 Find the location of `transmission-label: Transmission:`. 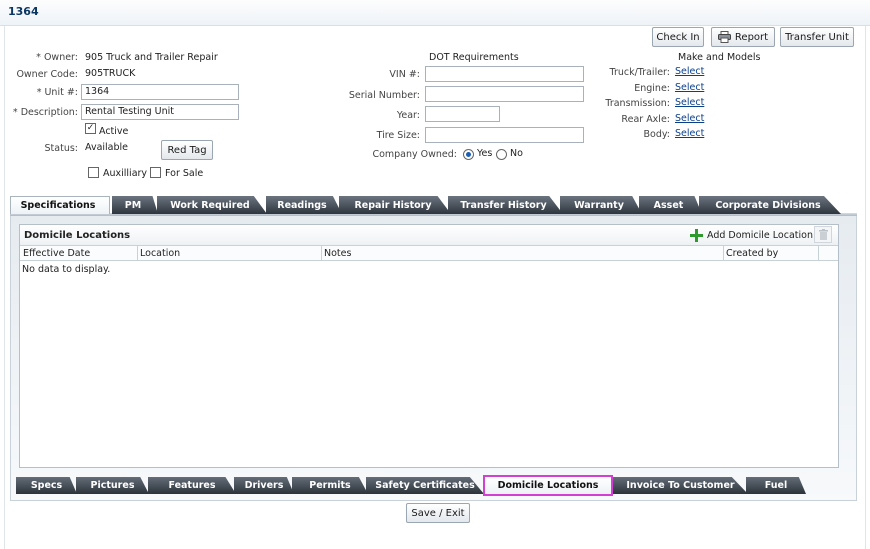

transmission-label: Transmission: is located at coordinates (637, 103).